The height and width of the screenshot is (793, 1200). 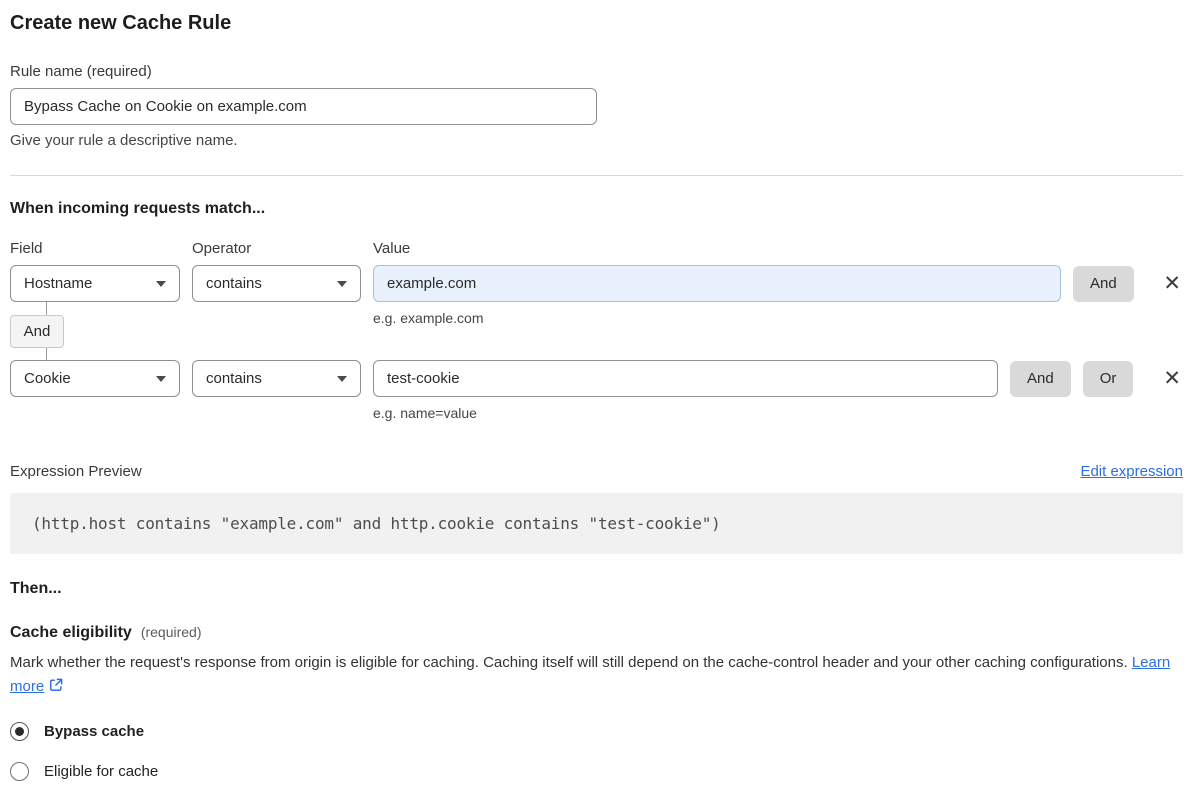 I want to click on operator-select-1: contains, so click(x=276, y=283).